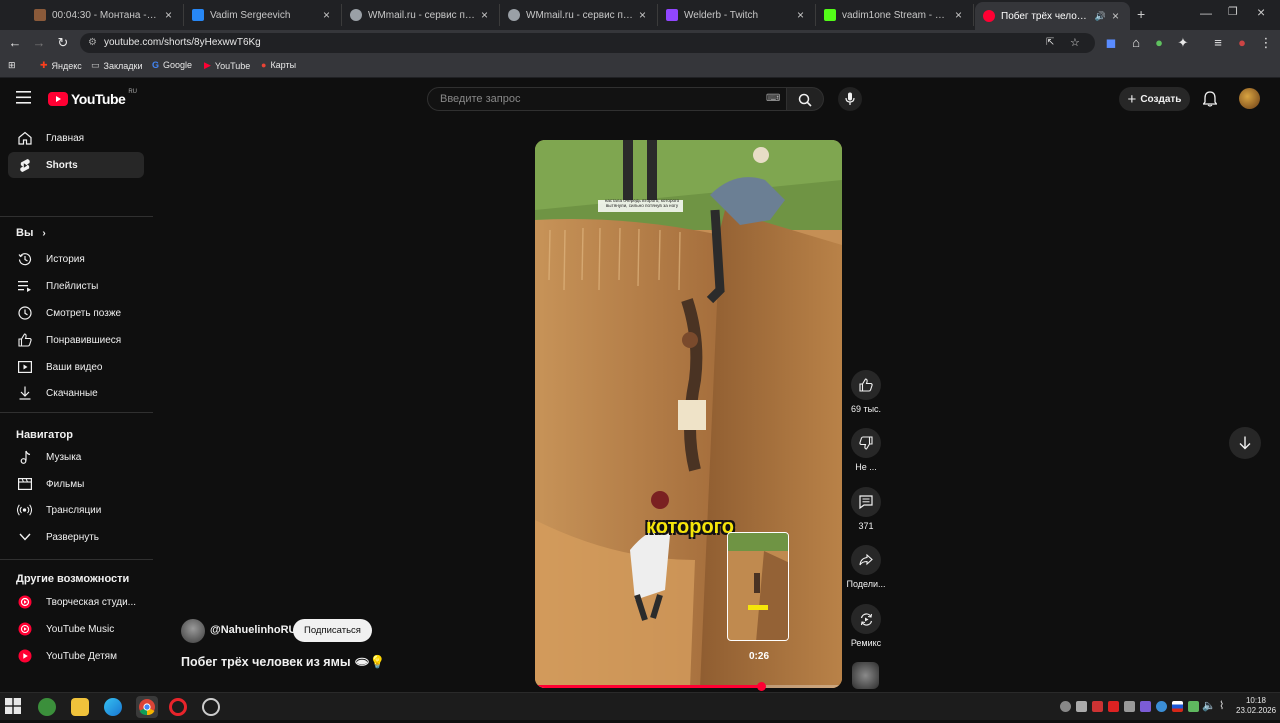 This screenshot has width=1280, height=723. What do you see at coordinates (31, 233) in the screenshot?
I see `sidebar-you-header: Вы ›` at bounding box center [31, 233].